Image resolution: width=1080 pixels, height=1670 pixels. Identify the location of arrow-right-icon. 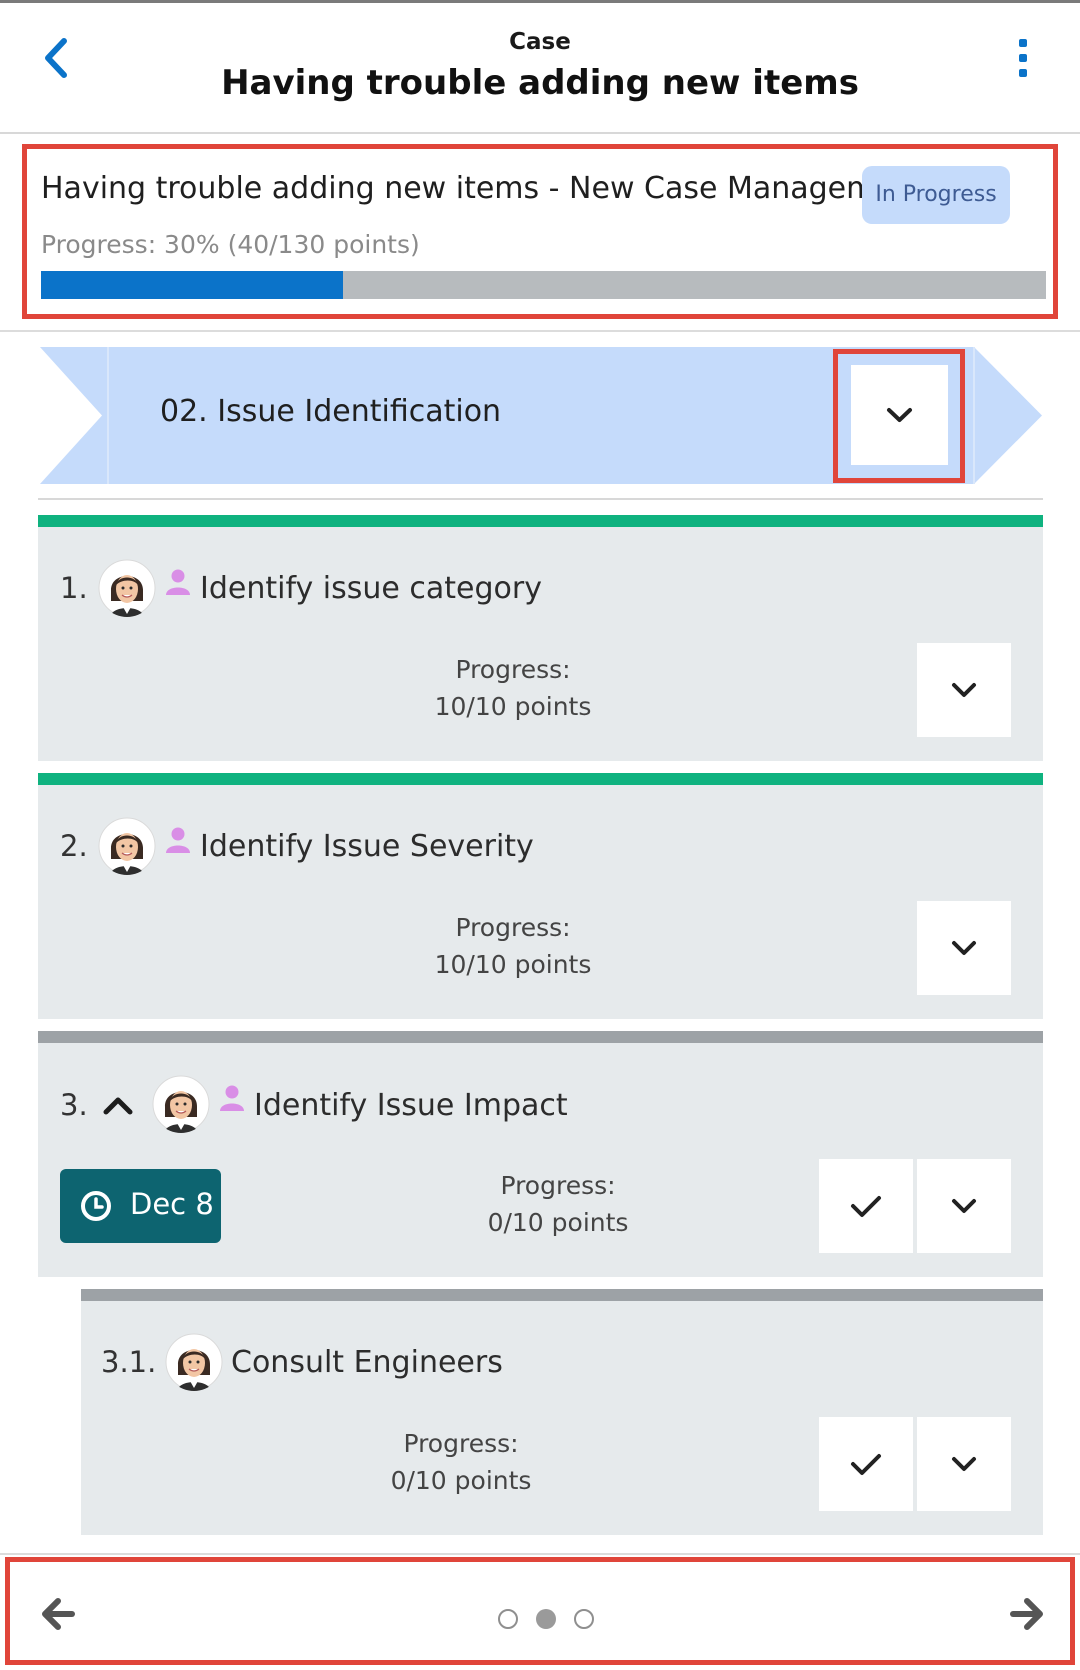
(1026, 1614).